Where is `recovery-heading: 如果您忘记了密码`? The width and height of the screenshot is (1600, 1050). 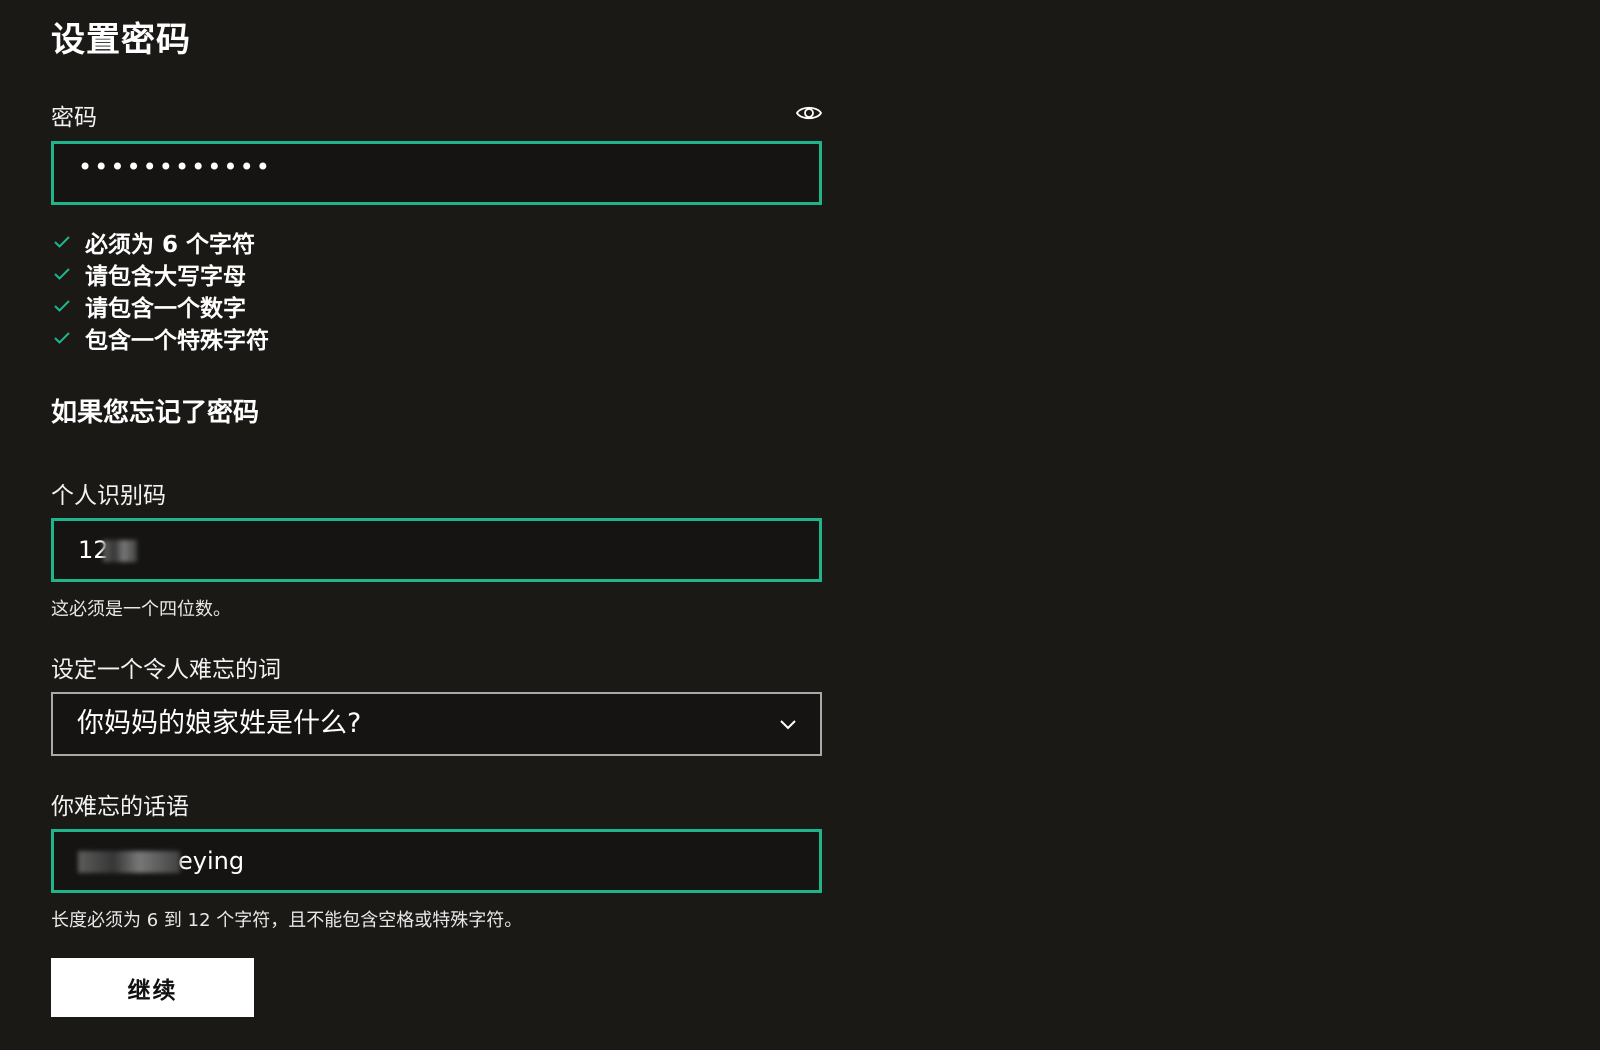 recovery-heading: 如果您忘记了密码 is located at coordinates (155, 413).